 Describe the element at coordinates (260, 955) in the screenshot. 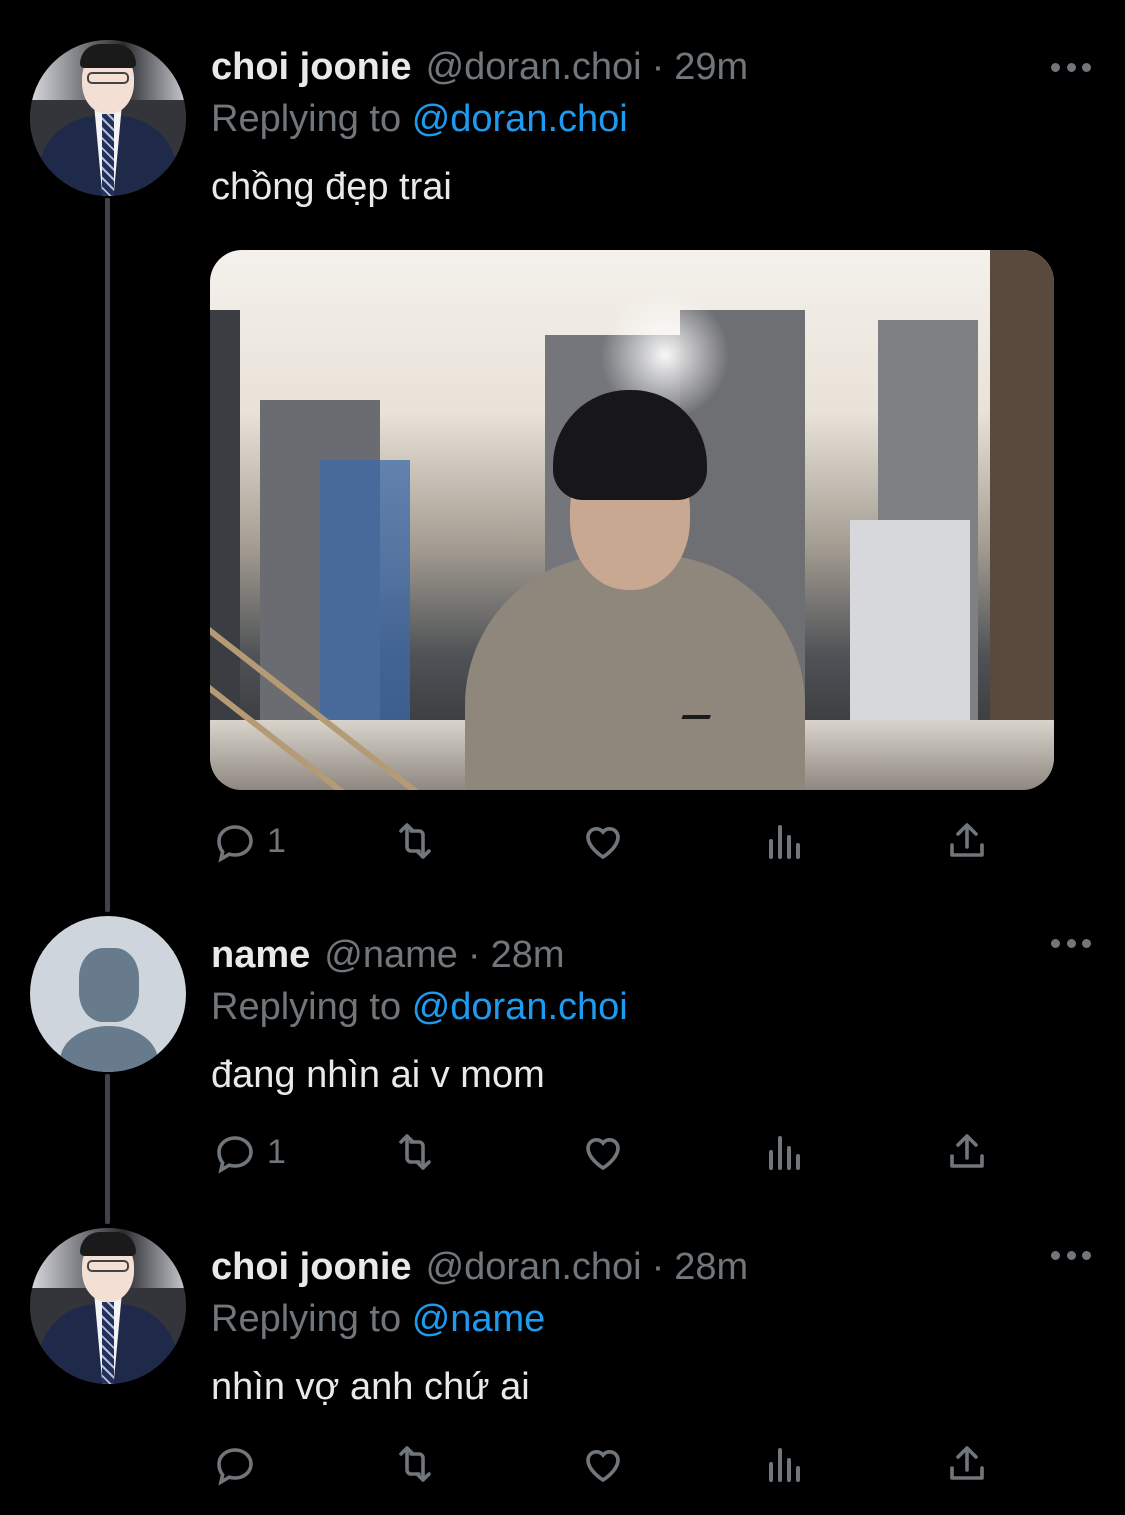

I see `display-name: name` at that location.